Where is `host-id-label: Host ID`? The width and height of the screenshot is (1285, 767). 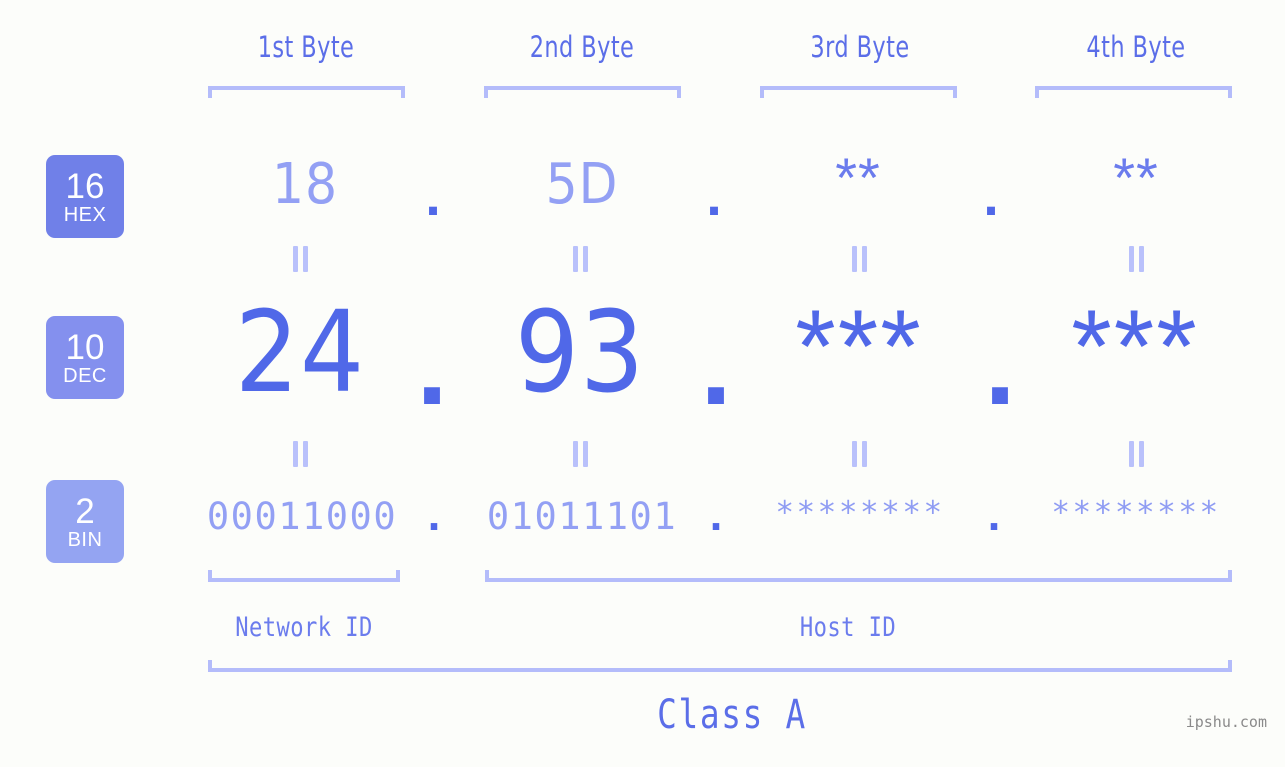 host-id-label: Host ID is located at coordinates (848, 627).